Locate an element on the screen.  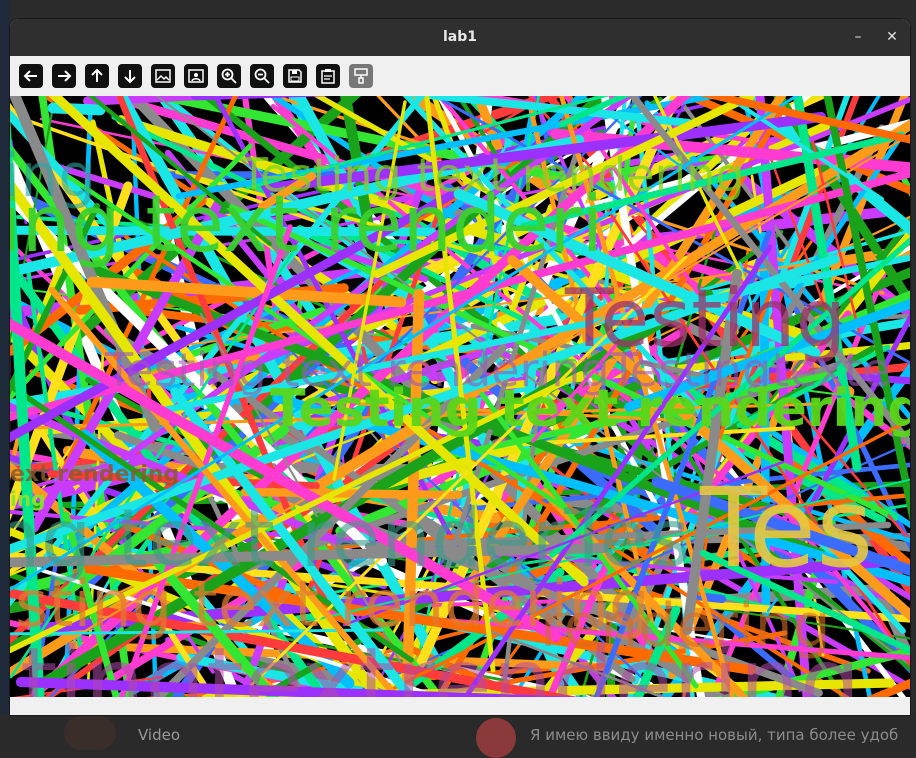
toolbar is located at coordinates (460, 76).